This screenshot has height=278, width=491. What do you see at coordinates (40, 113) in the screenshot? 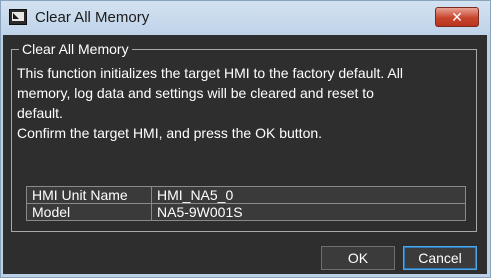
I see `description-line: default.` at bounding box center [40, 113].